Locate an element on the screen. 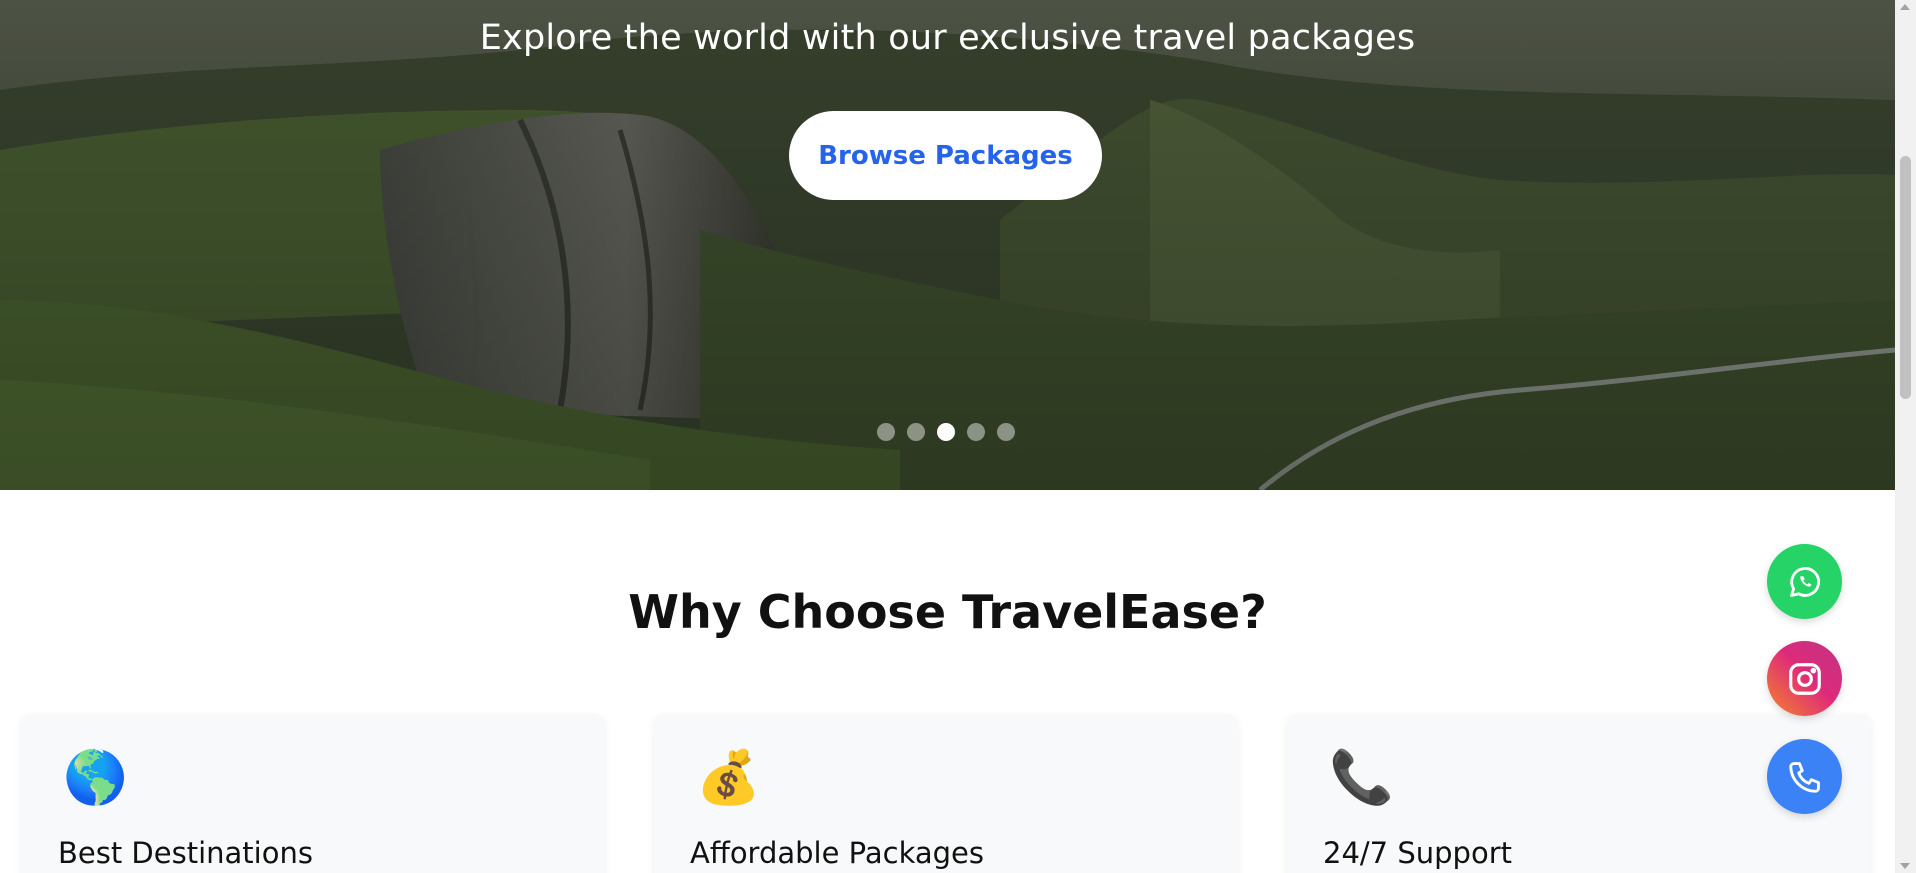 This screenshot has width=1916, height=873. whatsapp-icon is located at coordinates (1804, 581).